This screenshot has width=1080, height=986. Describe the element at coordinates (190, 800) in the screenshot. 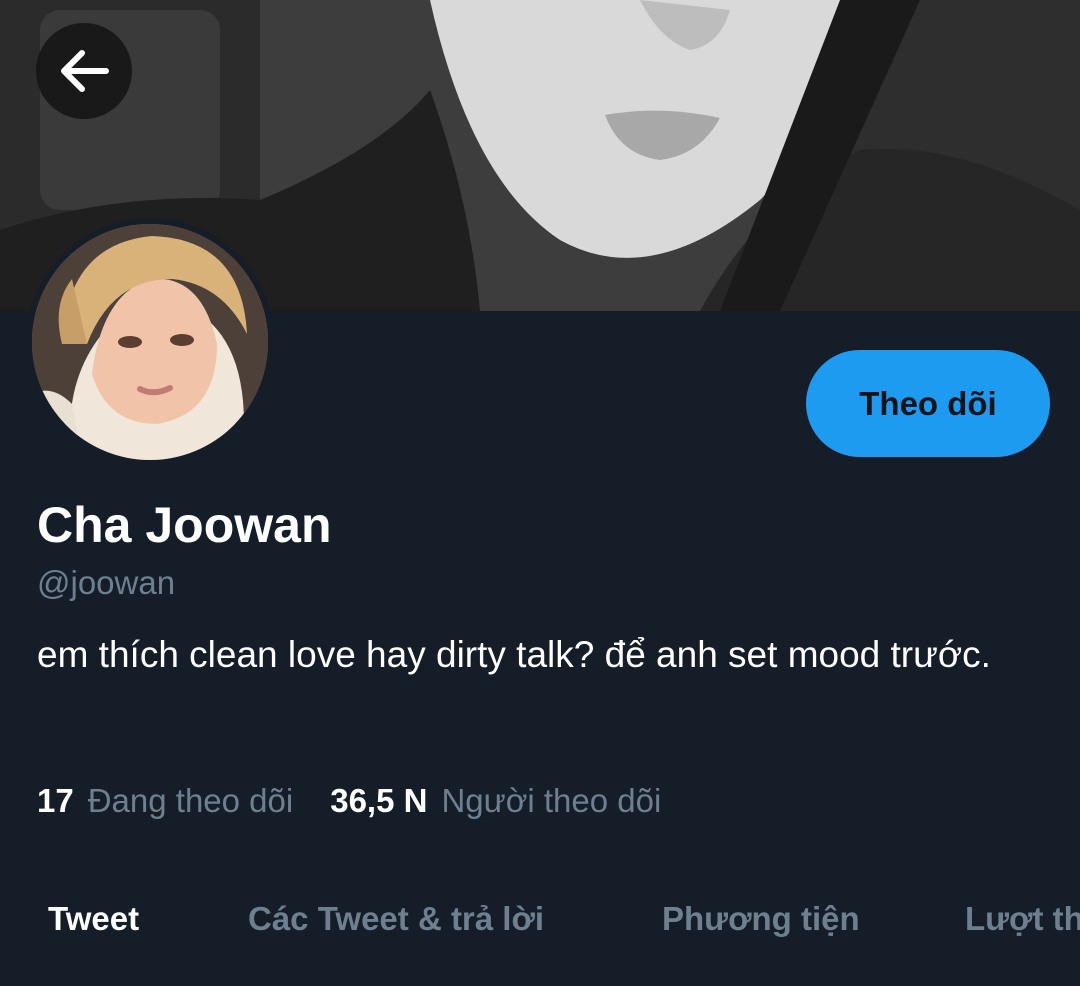

I see `following-label: Đang theo dõi` at that location.